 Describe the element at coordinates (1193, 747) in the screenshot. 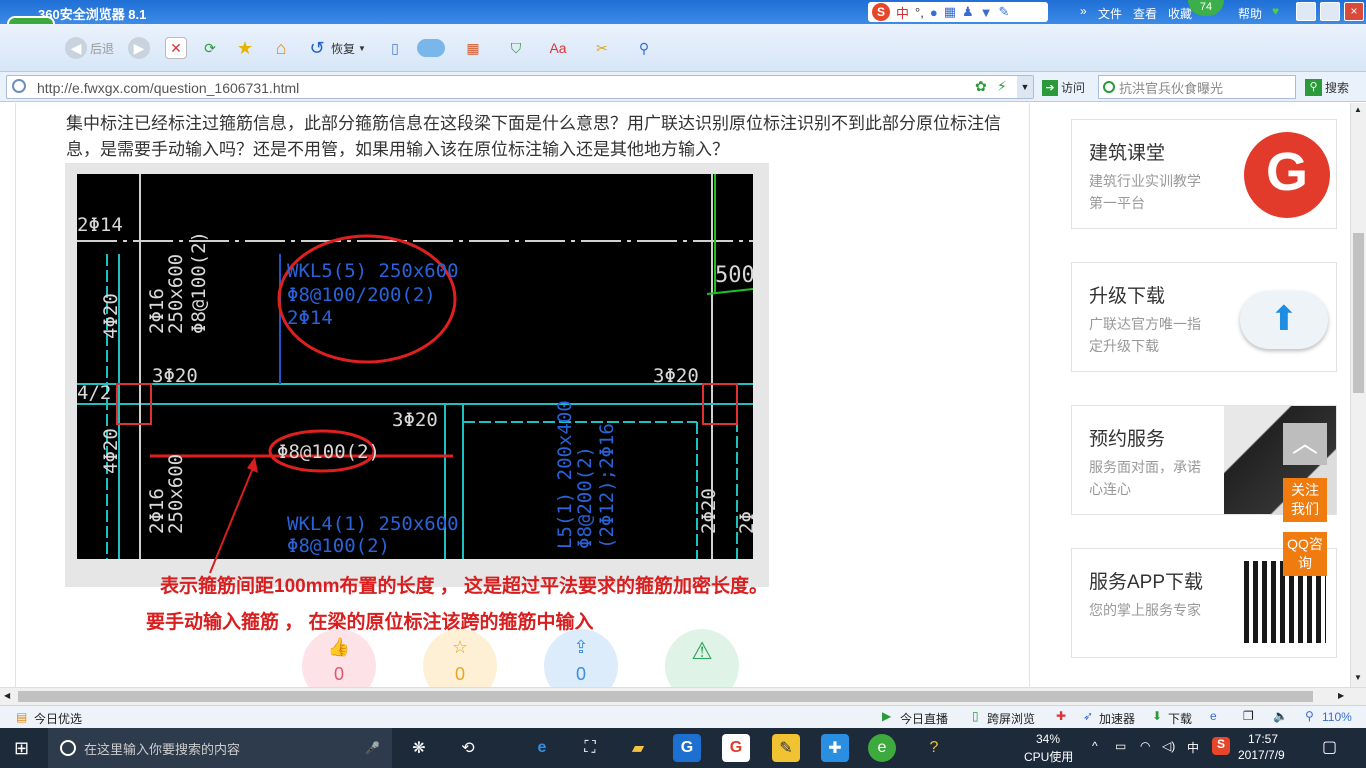

I see `ime-indicator: 中` at that location.